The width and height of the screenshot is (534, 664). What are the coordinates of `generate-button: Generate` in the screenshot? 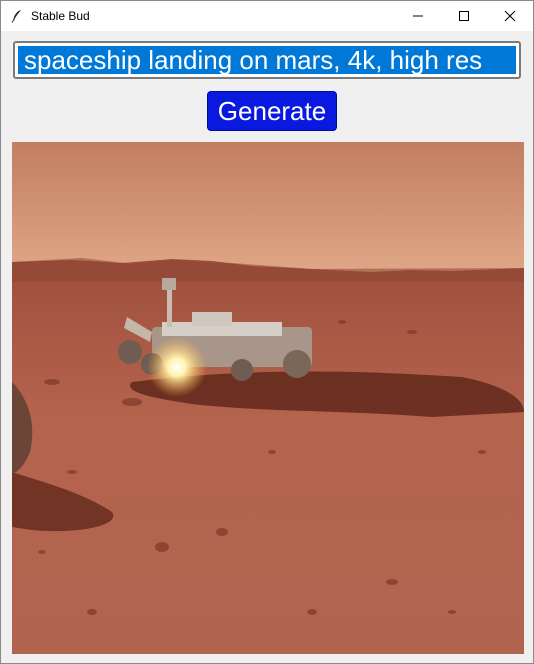 It's located at (272, 111).